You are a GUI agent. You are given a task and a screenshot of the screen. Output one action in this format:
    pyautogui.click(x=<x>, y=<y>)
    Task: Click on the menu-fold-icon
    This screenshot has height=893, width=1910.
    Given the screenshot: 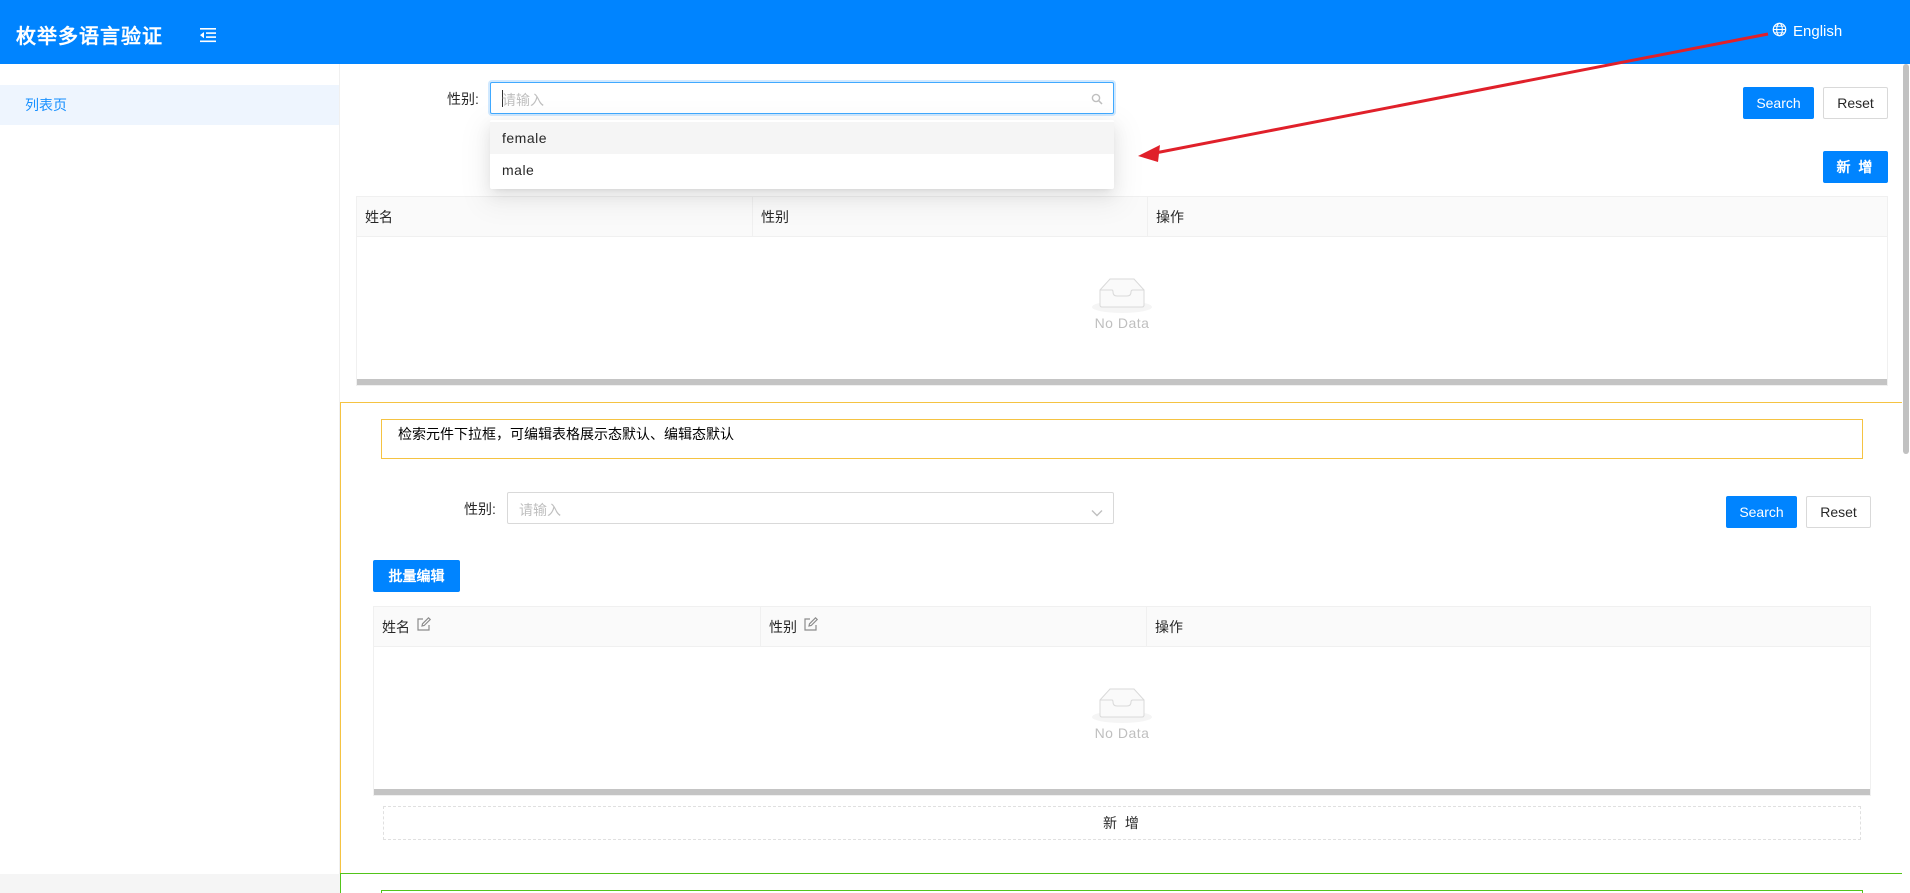 What is the action you would take?
    pyautogui.click(x=208, y=35)
    